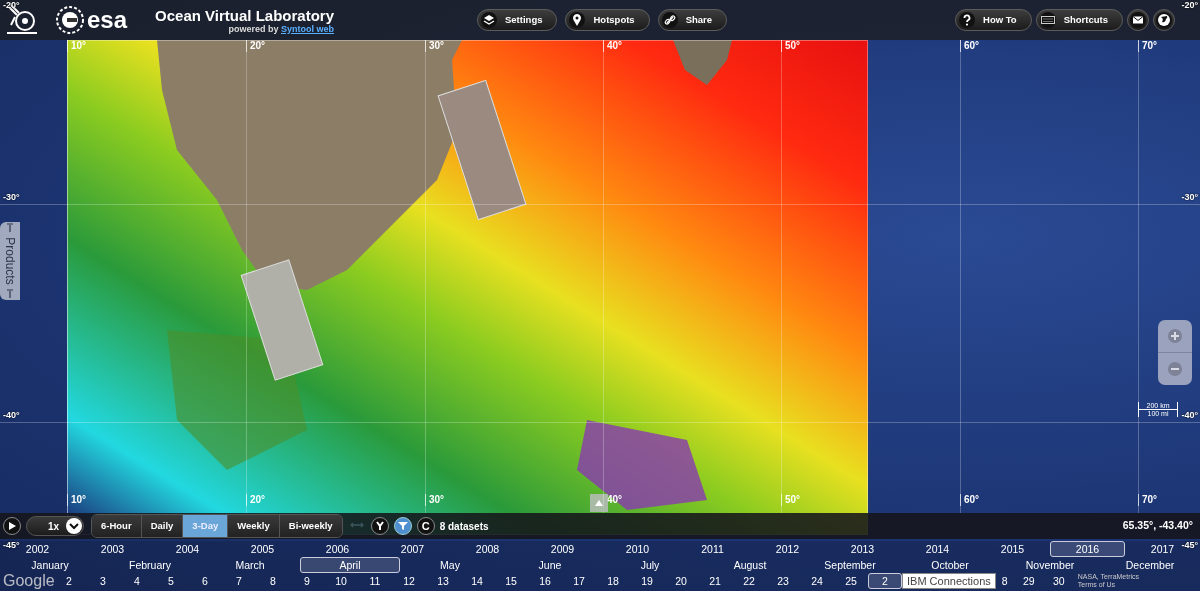  What do you see at coordinates (1175, 369) in the screenshot?
I see `minus-icon` at bounding box center [1175, 369].